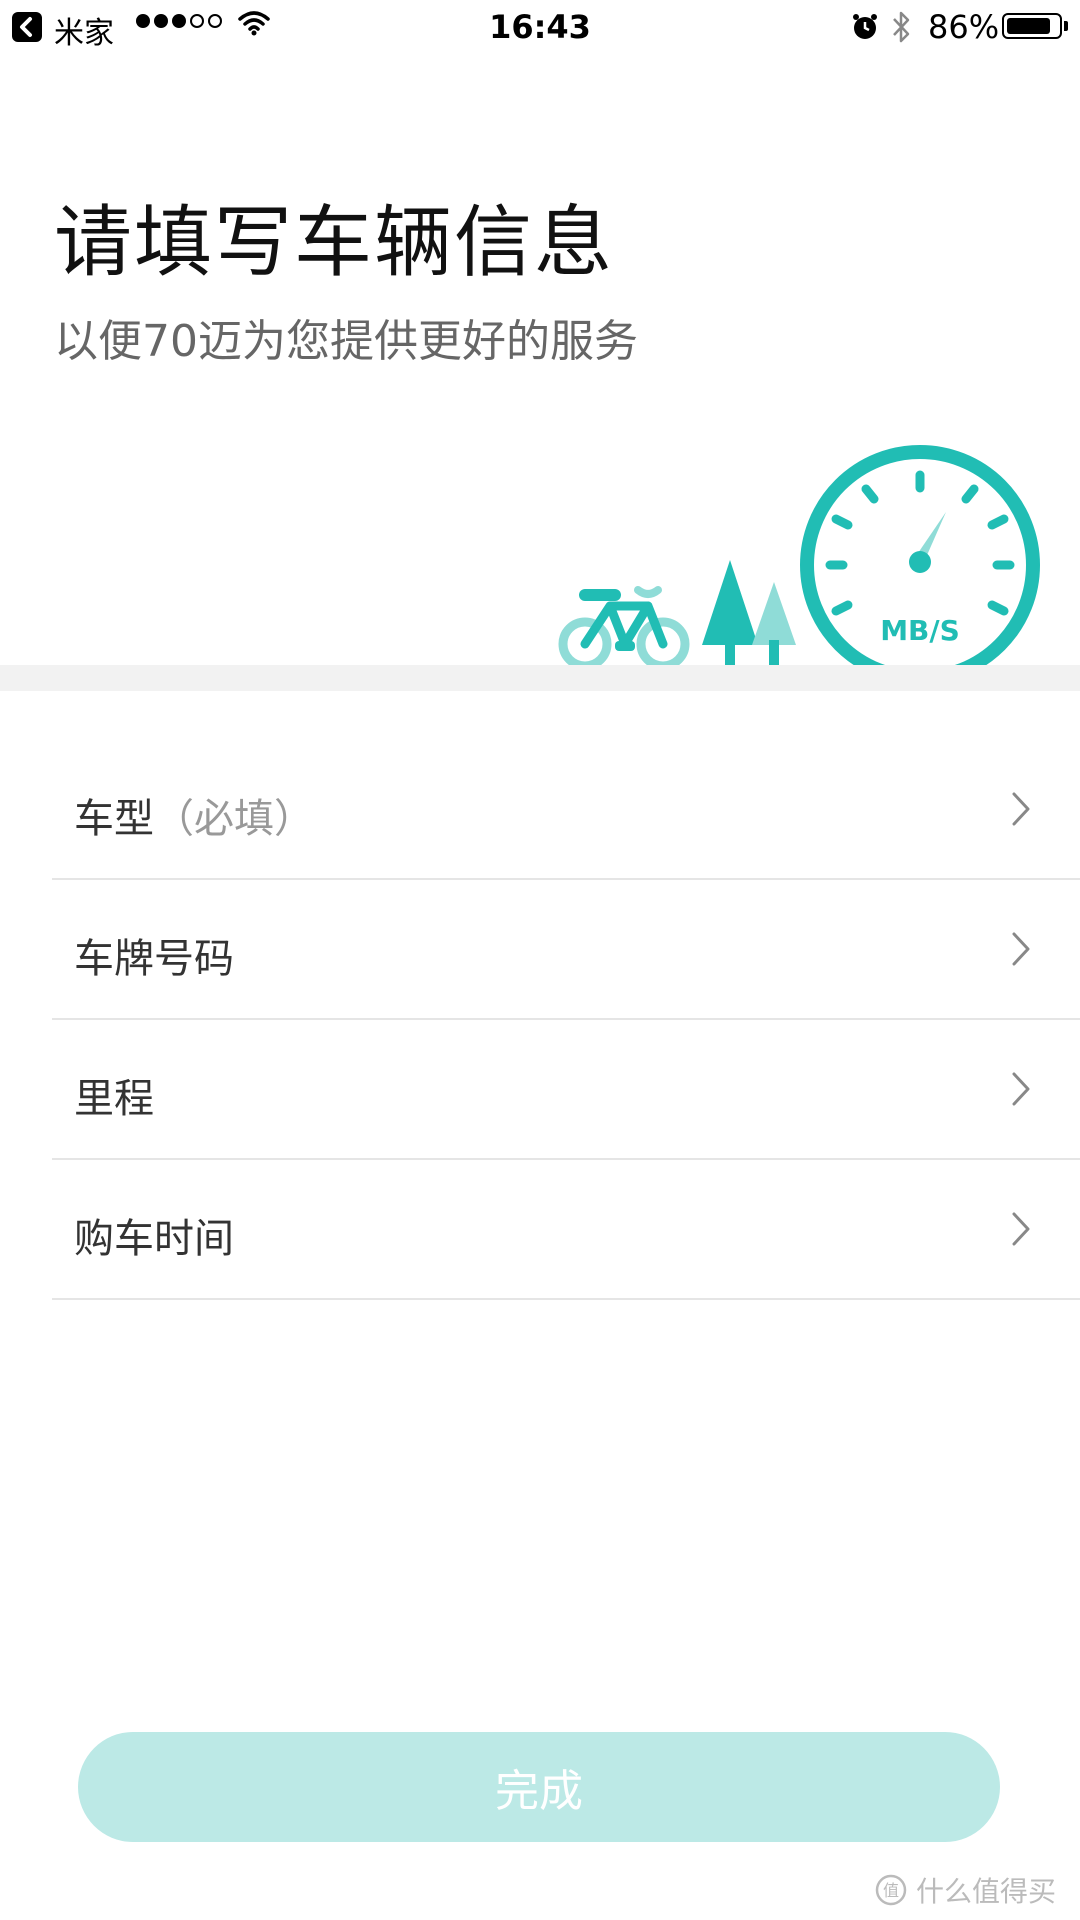 Image resolution: width=1080 pixels, height=1920 pixels. What do you see at coordinates (114, 1099) in the screenshot?
I see `list-item-label: 里程` at bounding box center [114, 1099].